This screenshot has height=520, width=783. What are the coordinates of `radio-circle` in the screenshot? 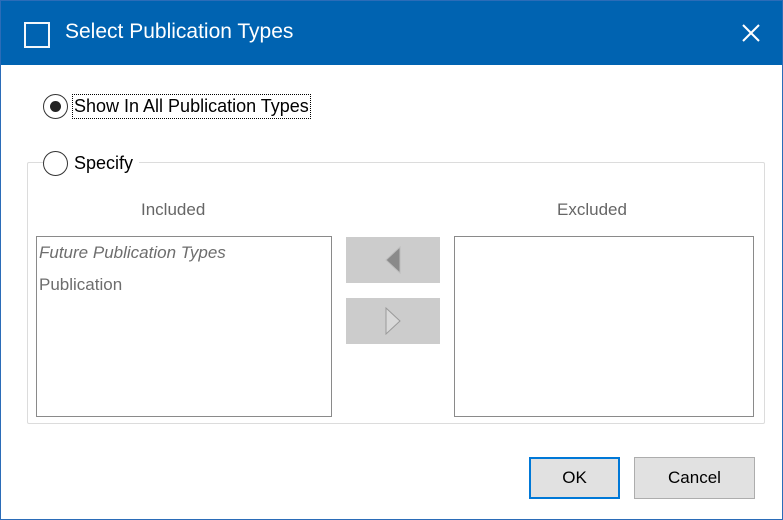 It's located at (55, 163).